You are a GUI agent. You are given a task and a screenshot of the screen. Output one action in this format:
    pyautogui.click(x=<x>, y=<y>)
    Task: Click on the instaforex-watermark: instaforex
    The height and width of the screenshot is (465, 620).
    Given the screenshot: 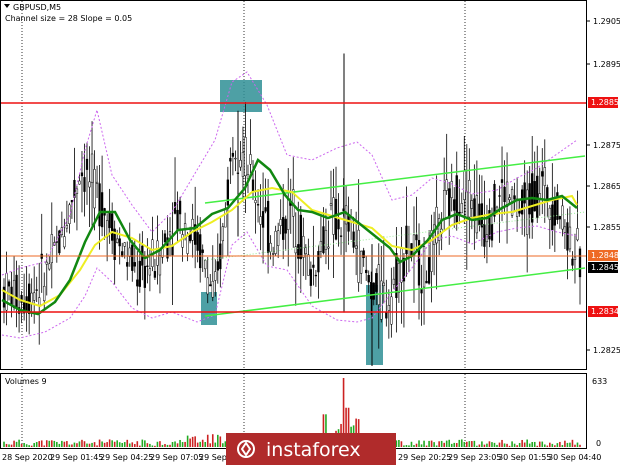 What is the action you would take?
    pyautogui.click(x=311, y=449)
    